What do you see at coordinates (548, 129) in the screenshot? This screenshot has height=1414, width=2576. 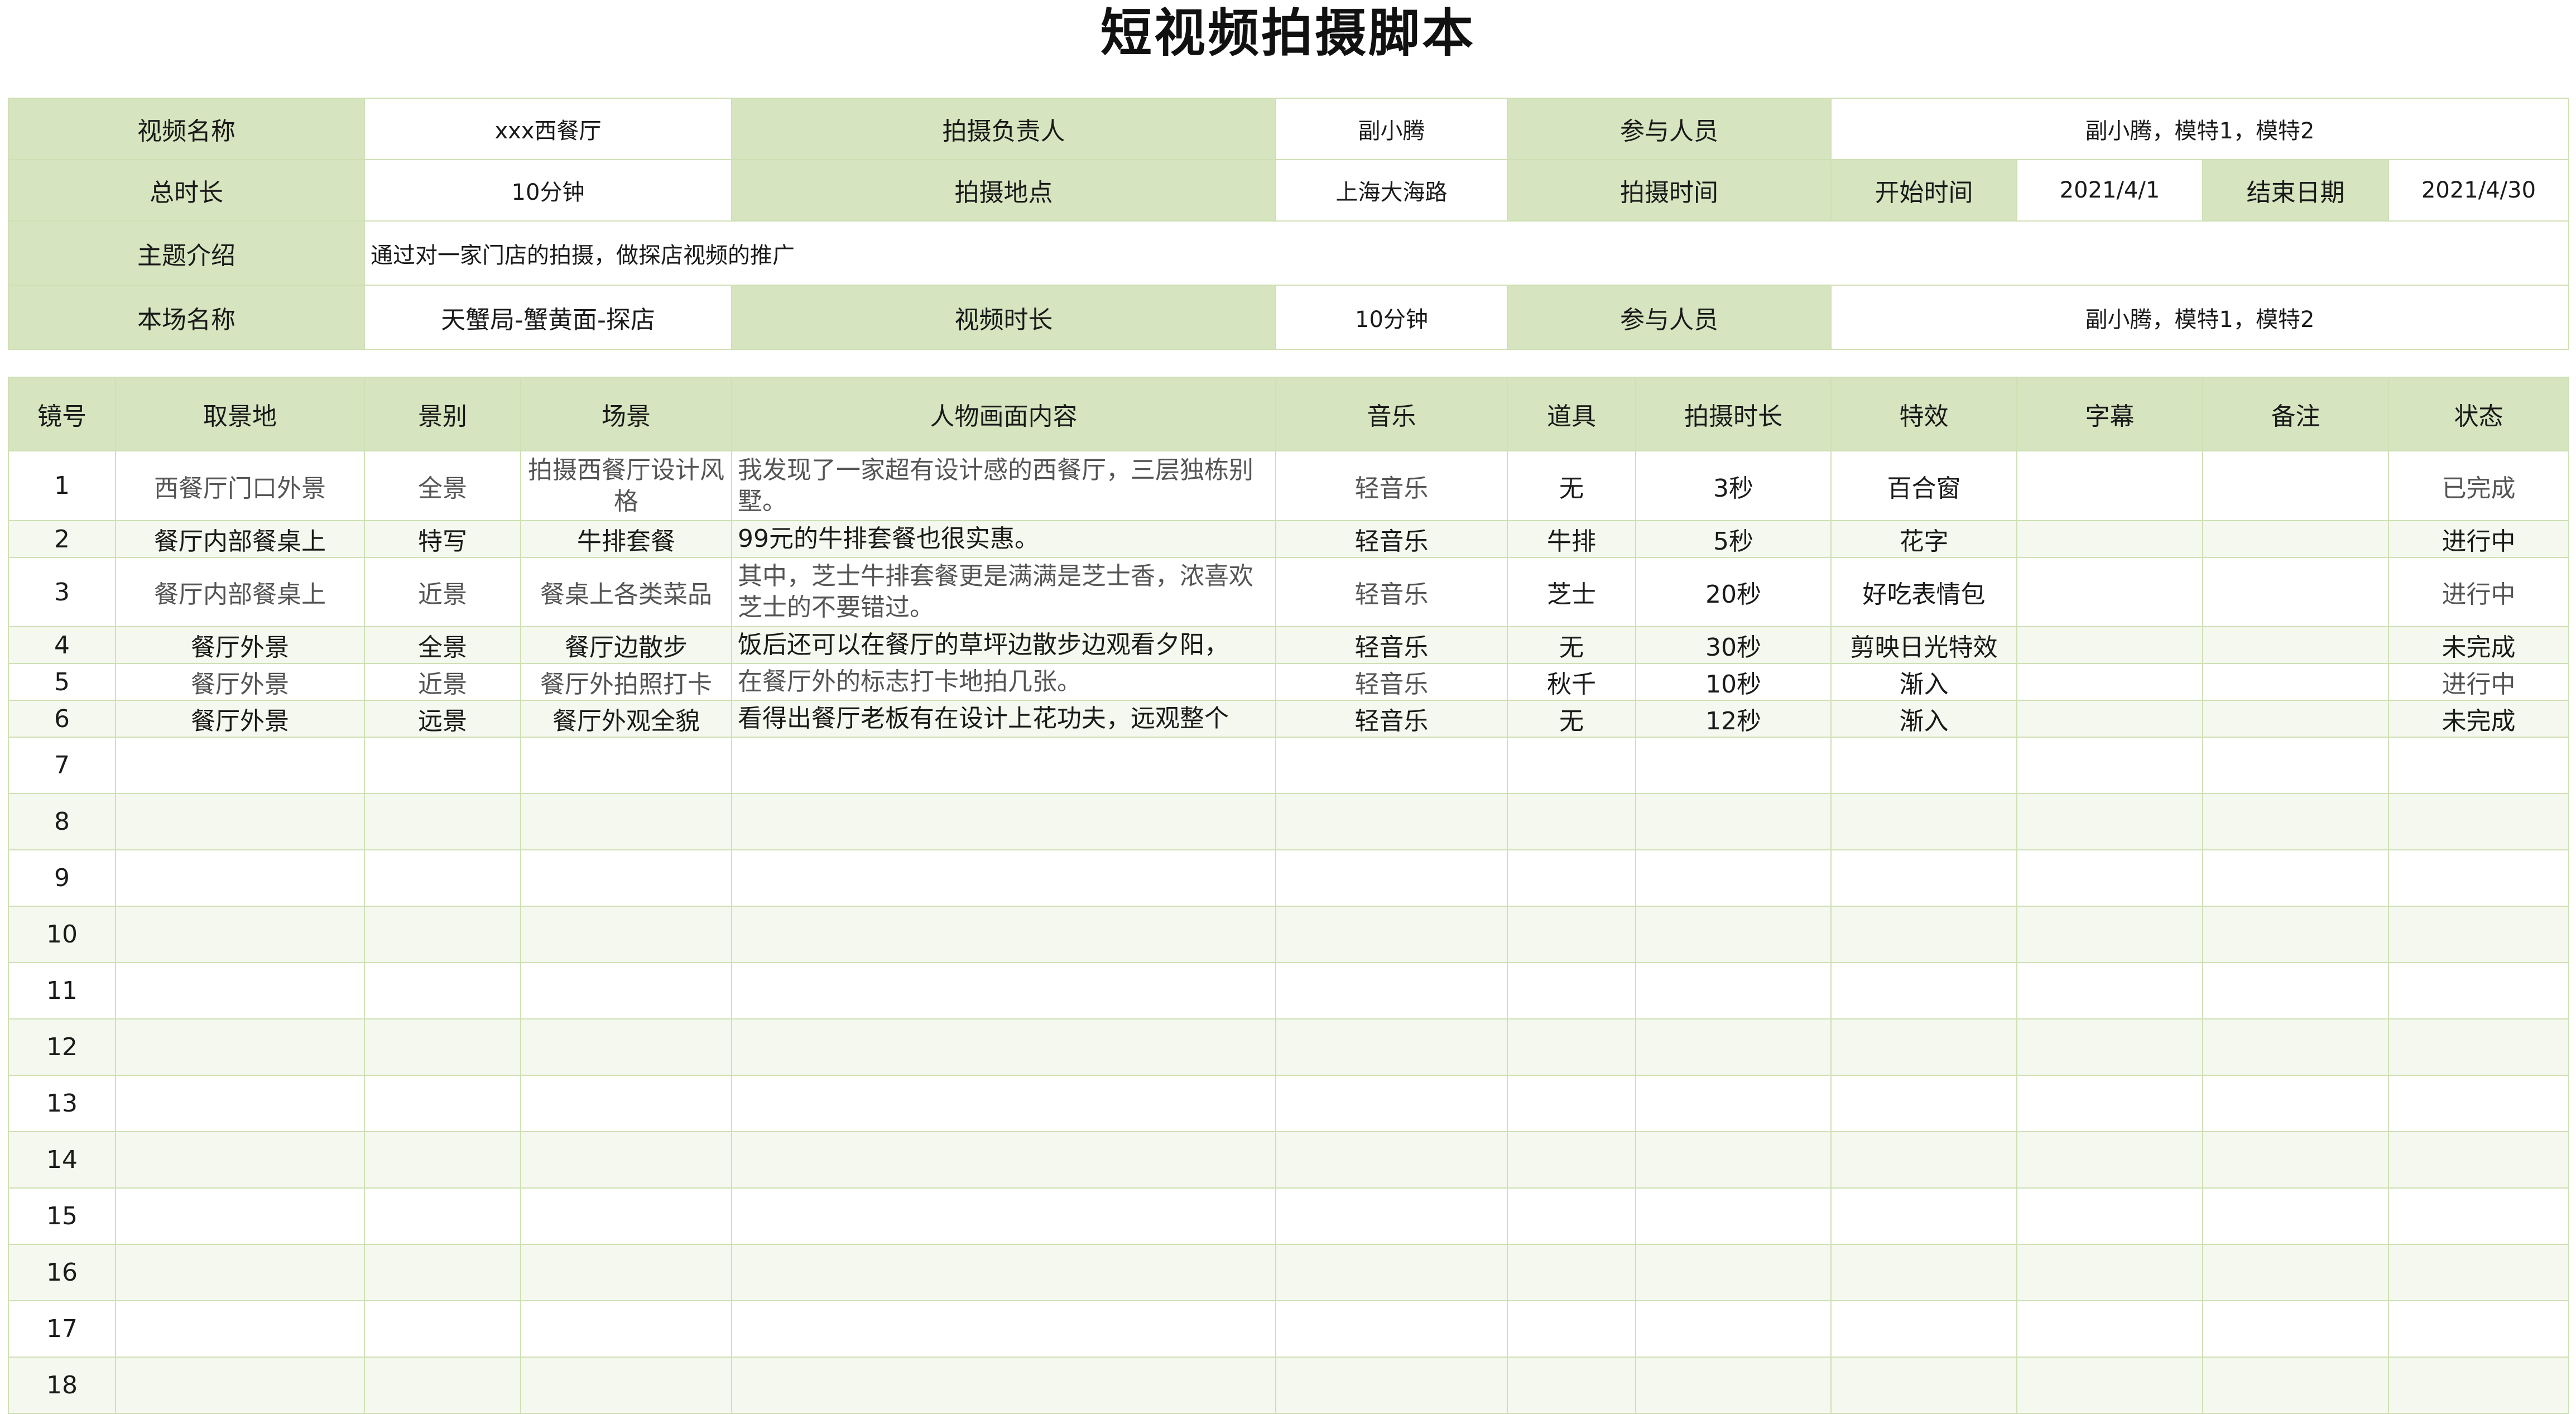 I see `video-name-value: xxx西餐厅` at bounding box center [548, 129].